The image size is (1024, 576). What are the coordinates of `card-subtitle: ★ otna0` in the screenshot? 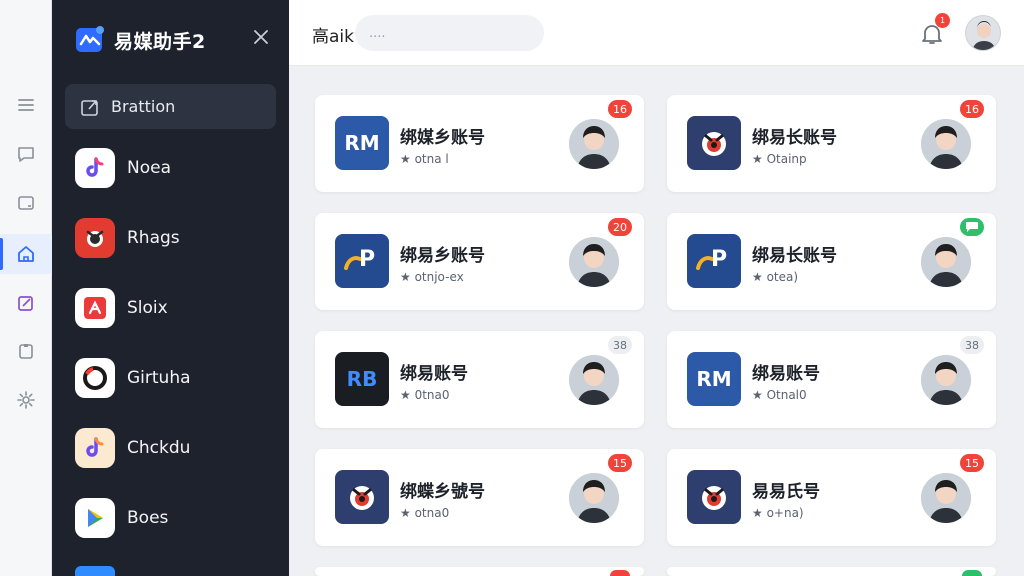 It's located at (425, 513).